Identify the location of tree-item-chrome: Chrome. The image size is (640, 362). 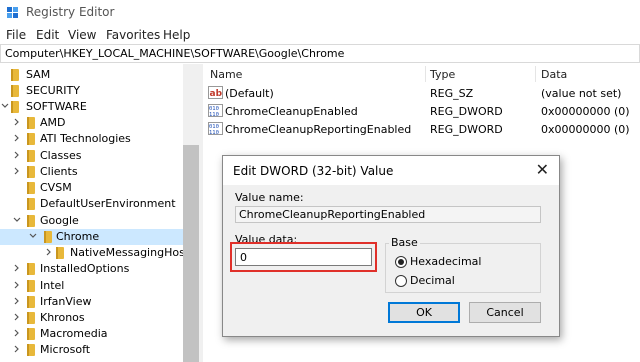
(91, 237).